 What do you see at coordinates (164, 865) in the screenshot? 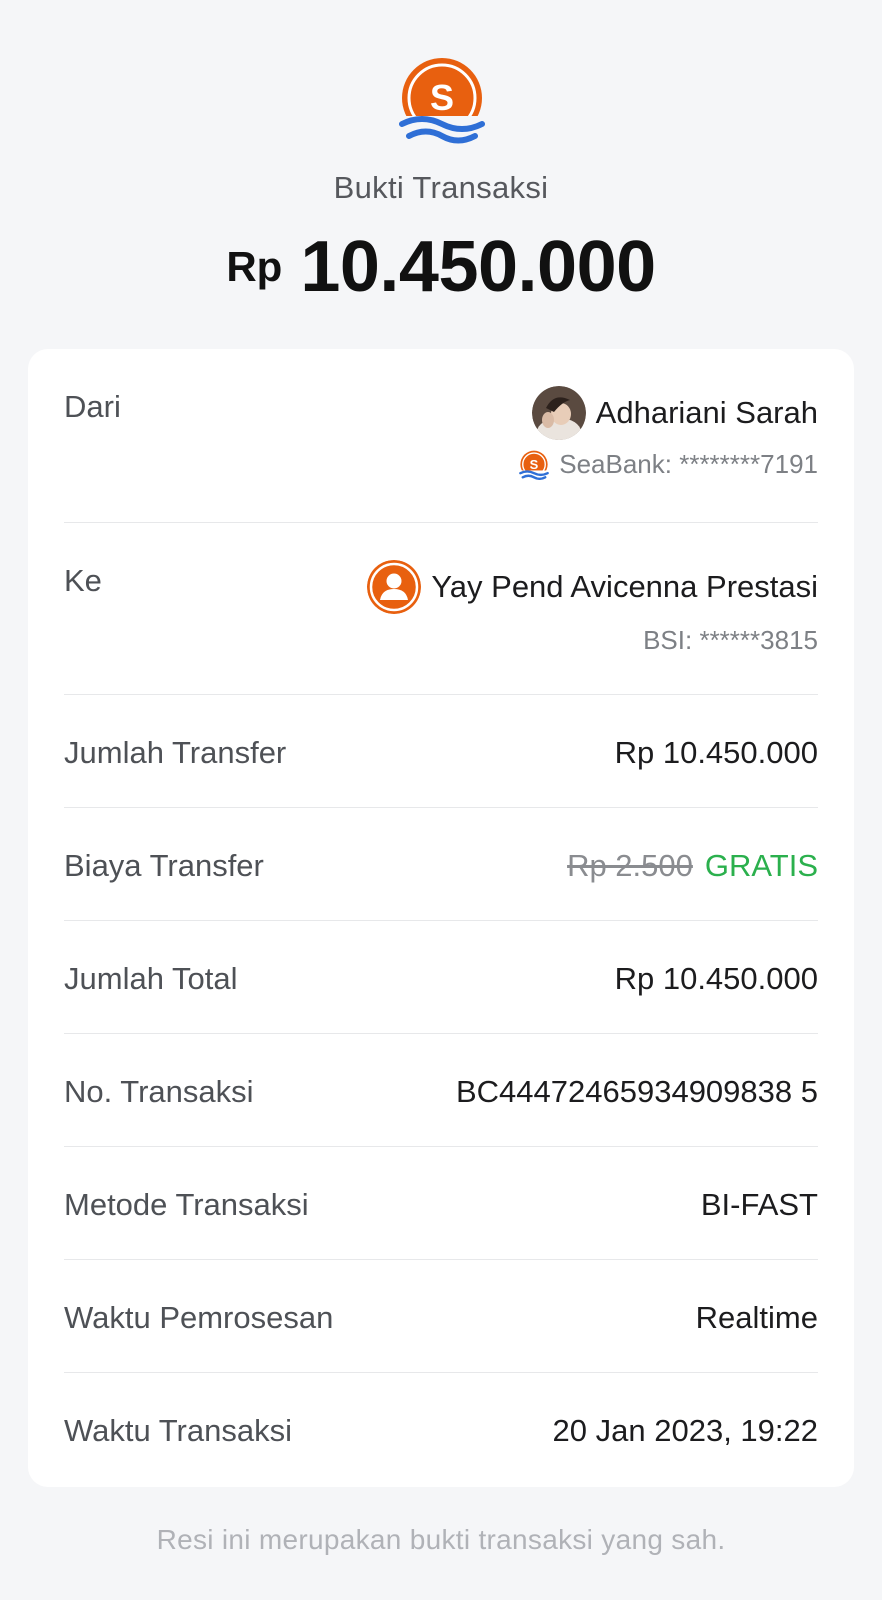
I see `transfer-fee-label: Biaya Transfer` at bounding box center [164, 865].